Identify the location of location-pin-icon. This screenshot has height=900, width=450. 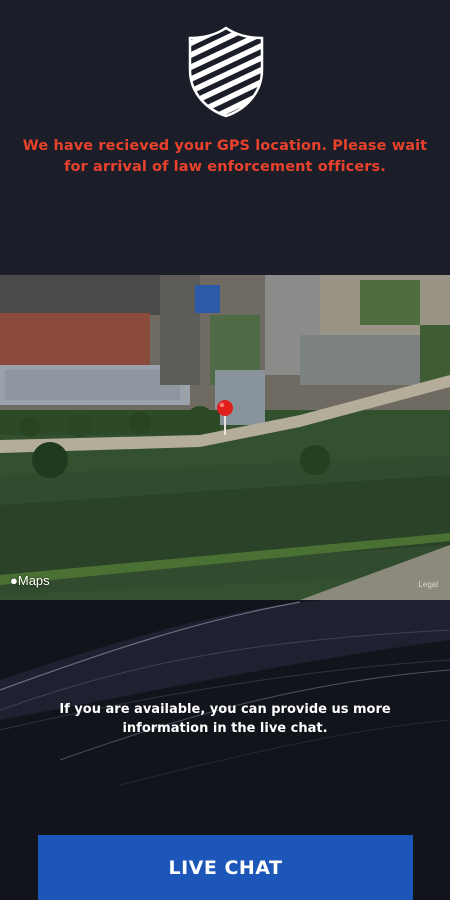
(225, 417).